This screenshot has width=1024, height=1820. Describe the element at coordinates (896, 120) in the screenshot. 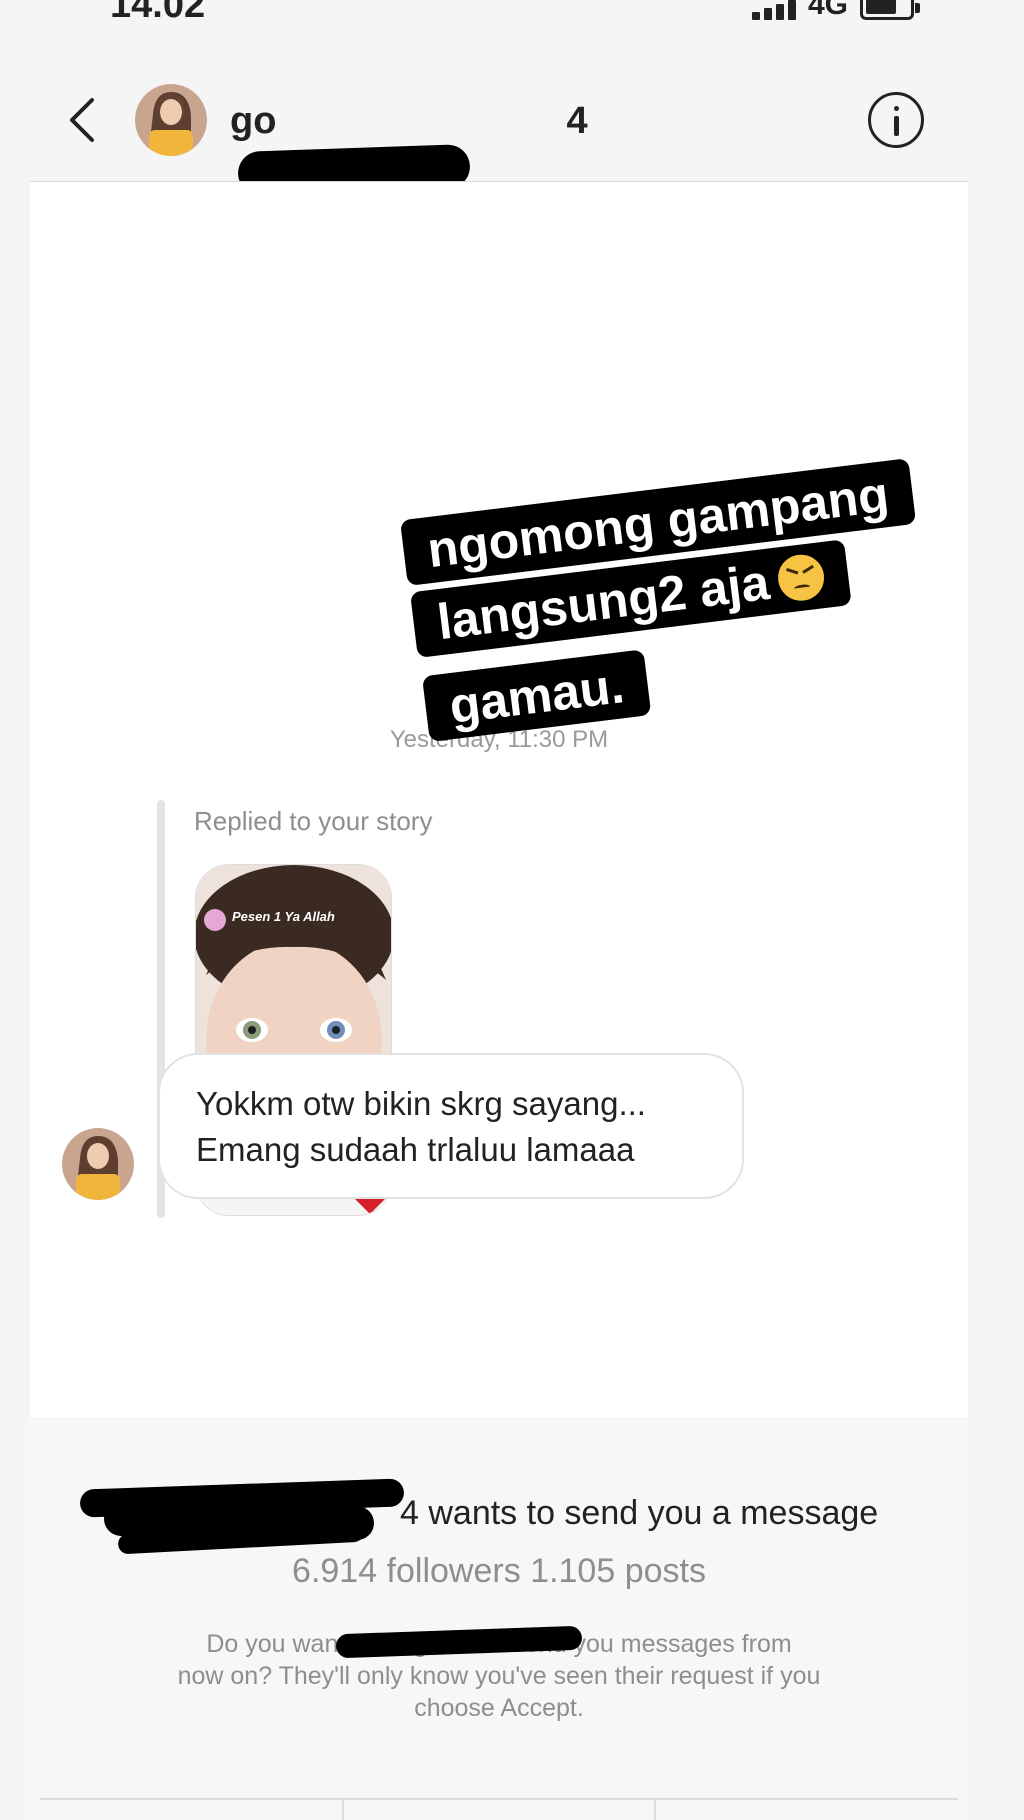

I see `info-button` at that location.